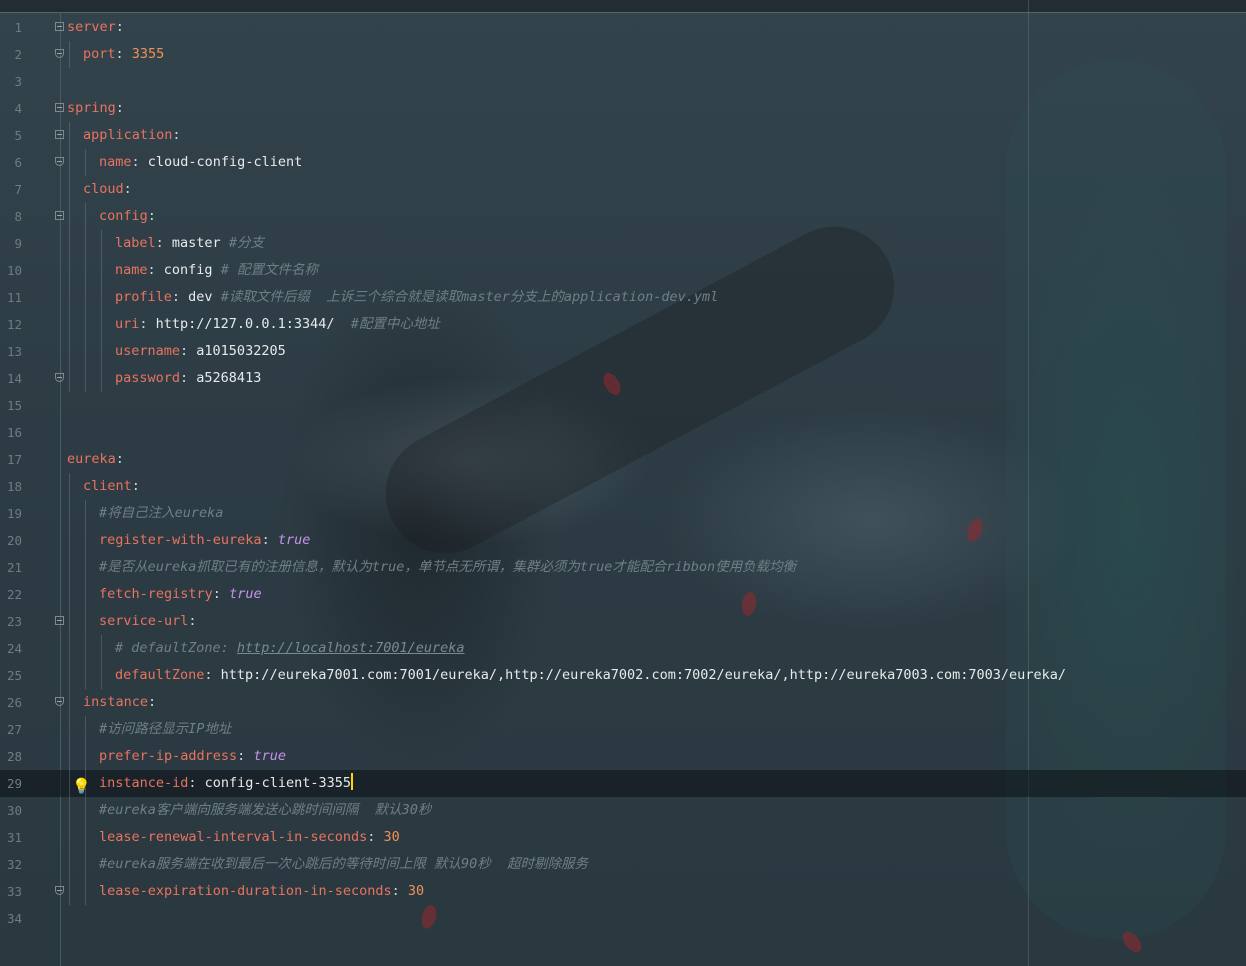 The image size is (1246, 966). Describe the element at coordinates (265, 810) in the screenshot. I see `yaml-comment: #eureka客户端向服务端发送心跳时间间隔 默认30秒` at that location.